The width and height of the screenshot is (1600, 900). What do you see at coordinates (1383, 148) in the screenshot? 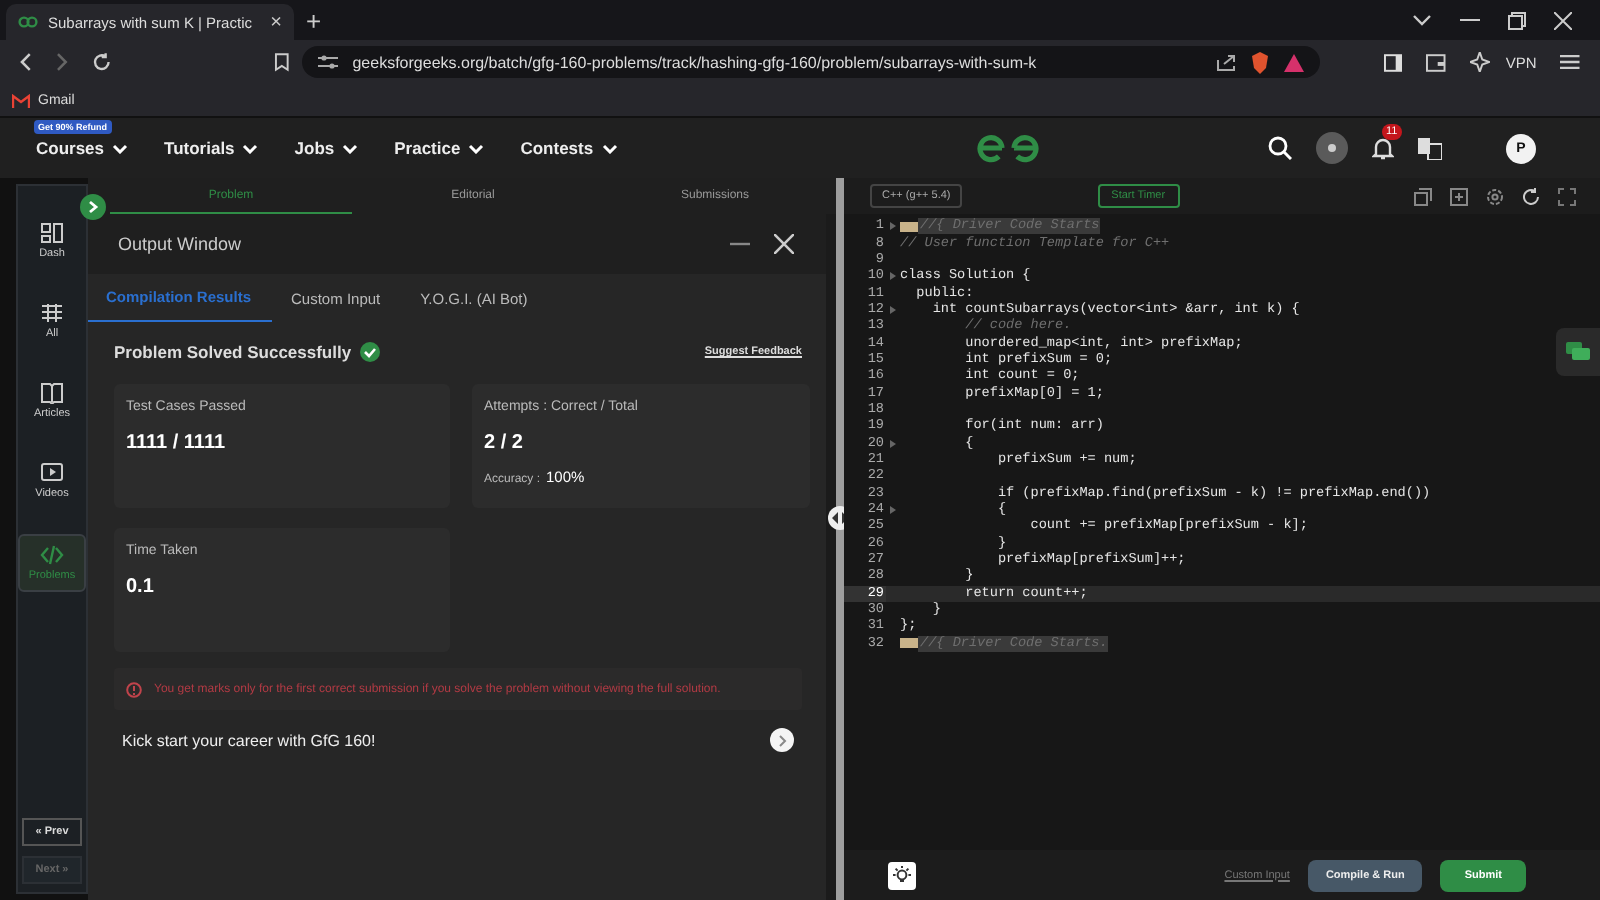
I see `bell-icon` at bounding box center [1383, 148].